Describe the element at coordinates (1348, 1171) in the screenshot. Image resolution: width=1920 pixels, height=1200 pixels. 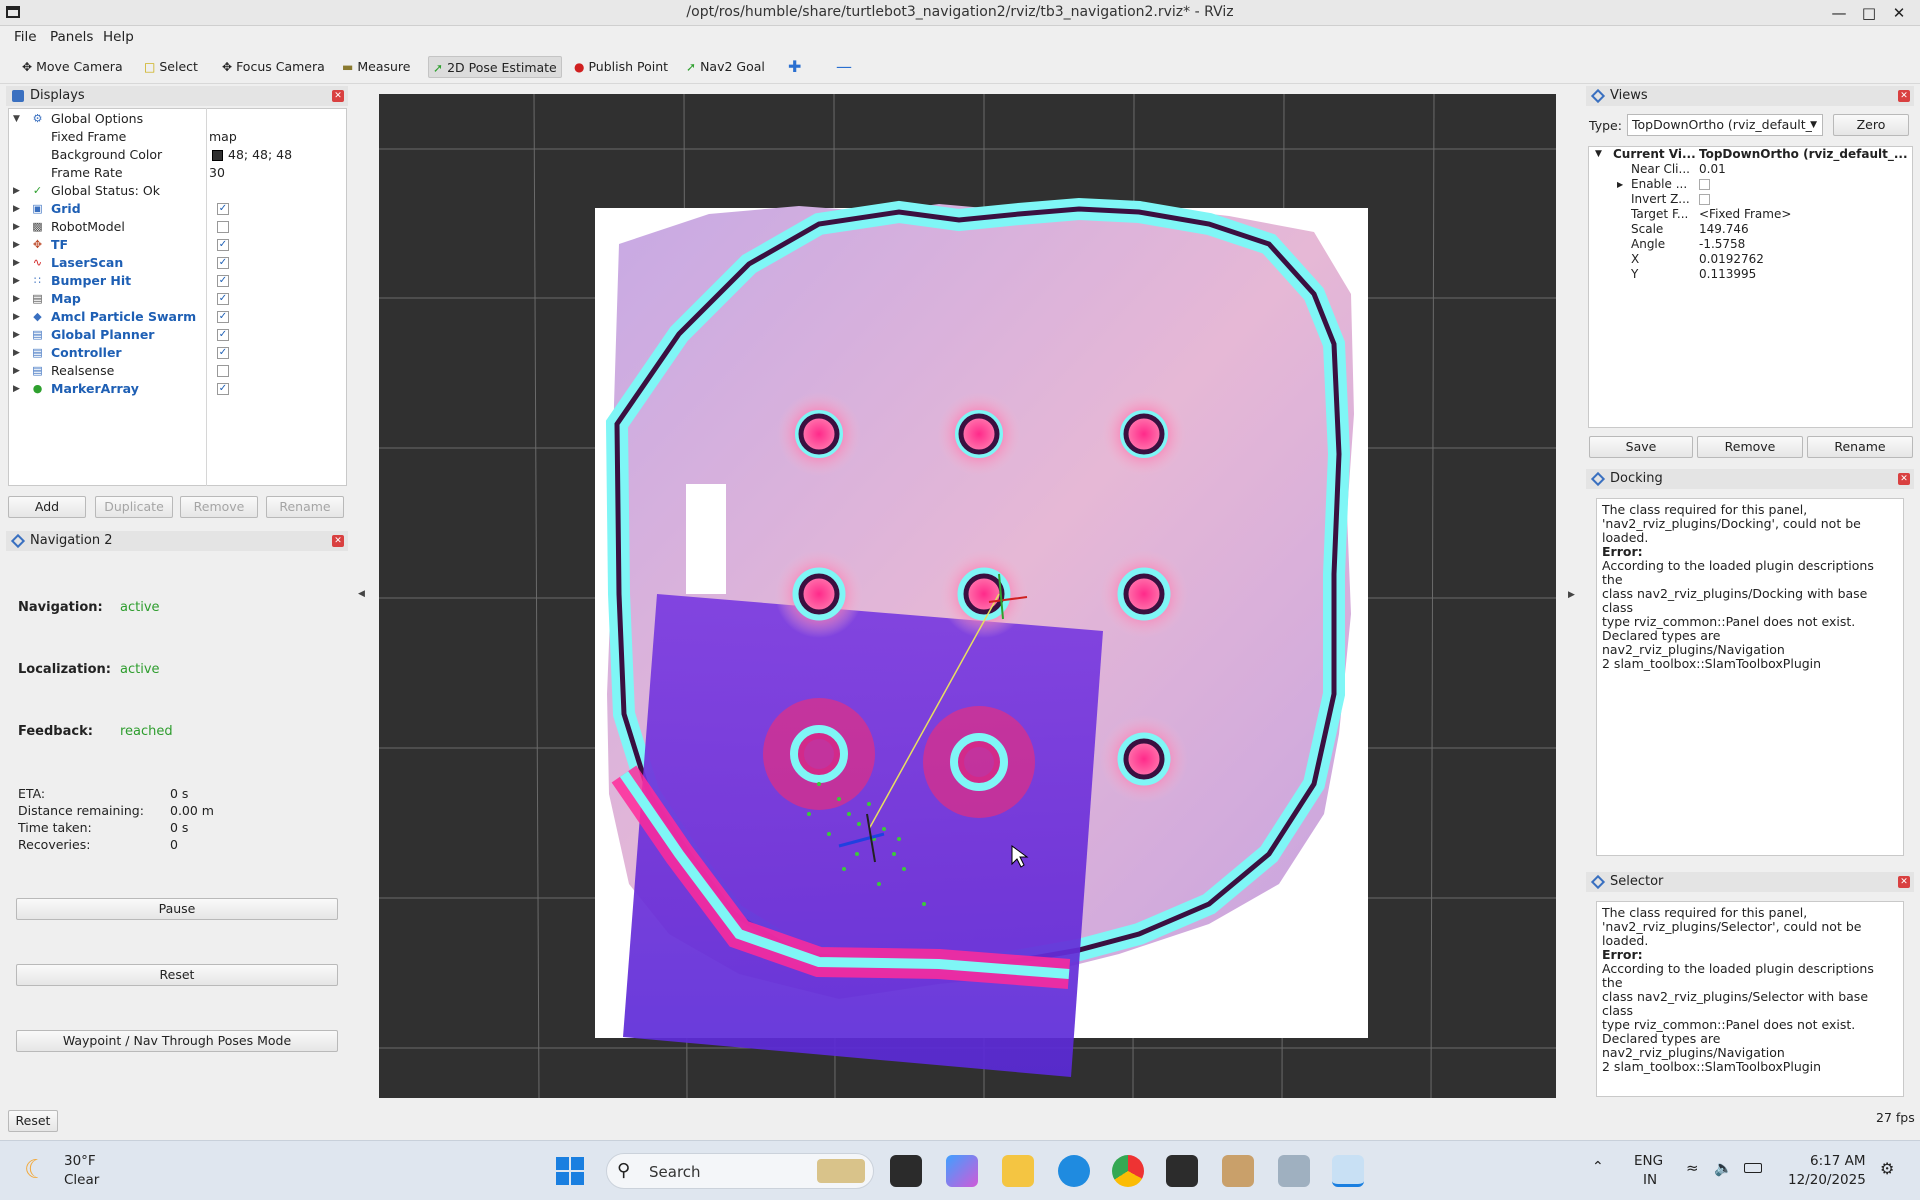
I see `rviz-taskbar-icon` at that location.